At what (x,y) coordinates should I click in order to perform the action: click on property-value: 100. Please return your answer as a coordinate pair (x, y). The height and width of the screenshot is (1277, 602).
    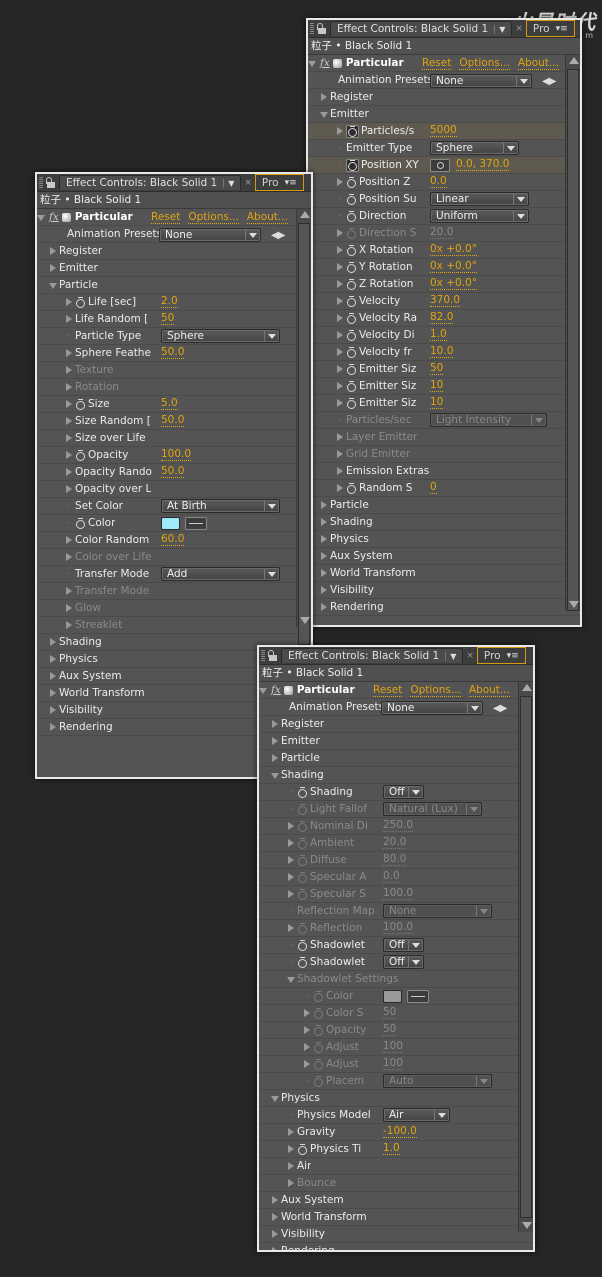
    Looking at the image, I should click on (393, 1064).